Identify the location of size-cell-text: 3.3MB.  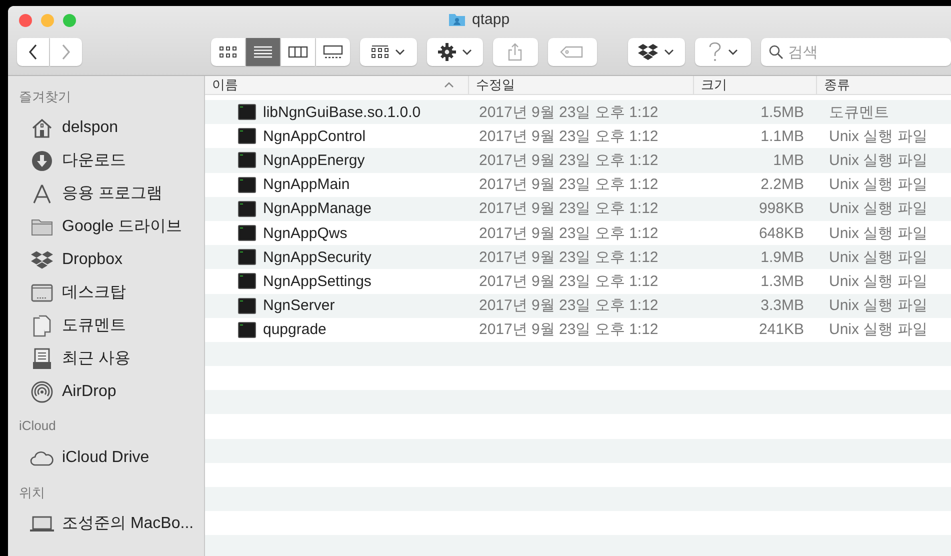
(782, 305).